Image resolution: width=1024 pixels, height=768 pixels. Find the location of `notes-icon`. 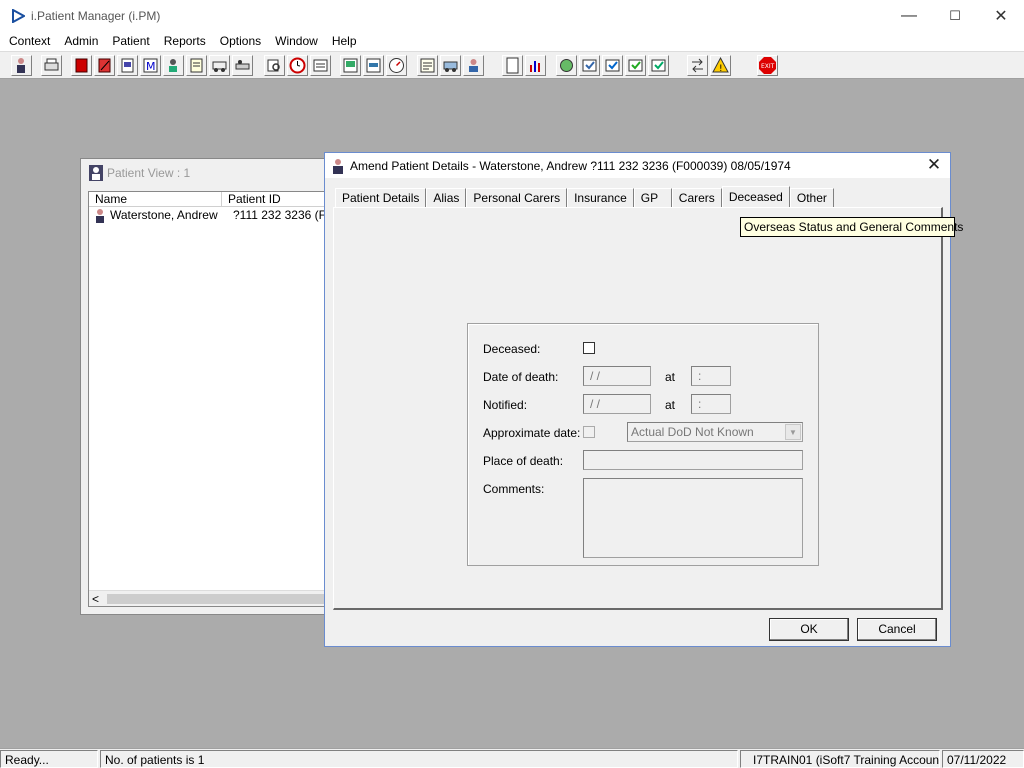

notes-icon is located at coordinates (196, 65).